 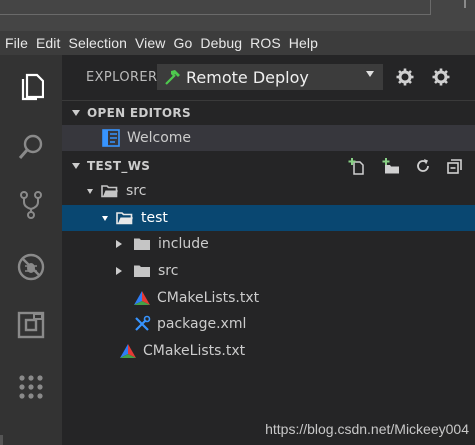 I want to click on refresh-icon, so click(x=423, y=166).